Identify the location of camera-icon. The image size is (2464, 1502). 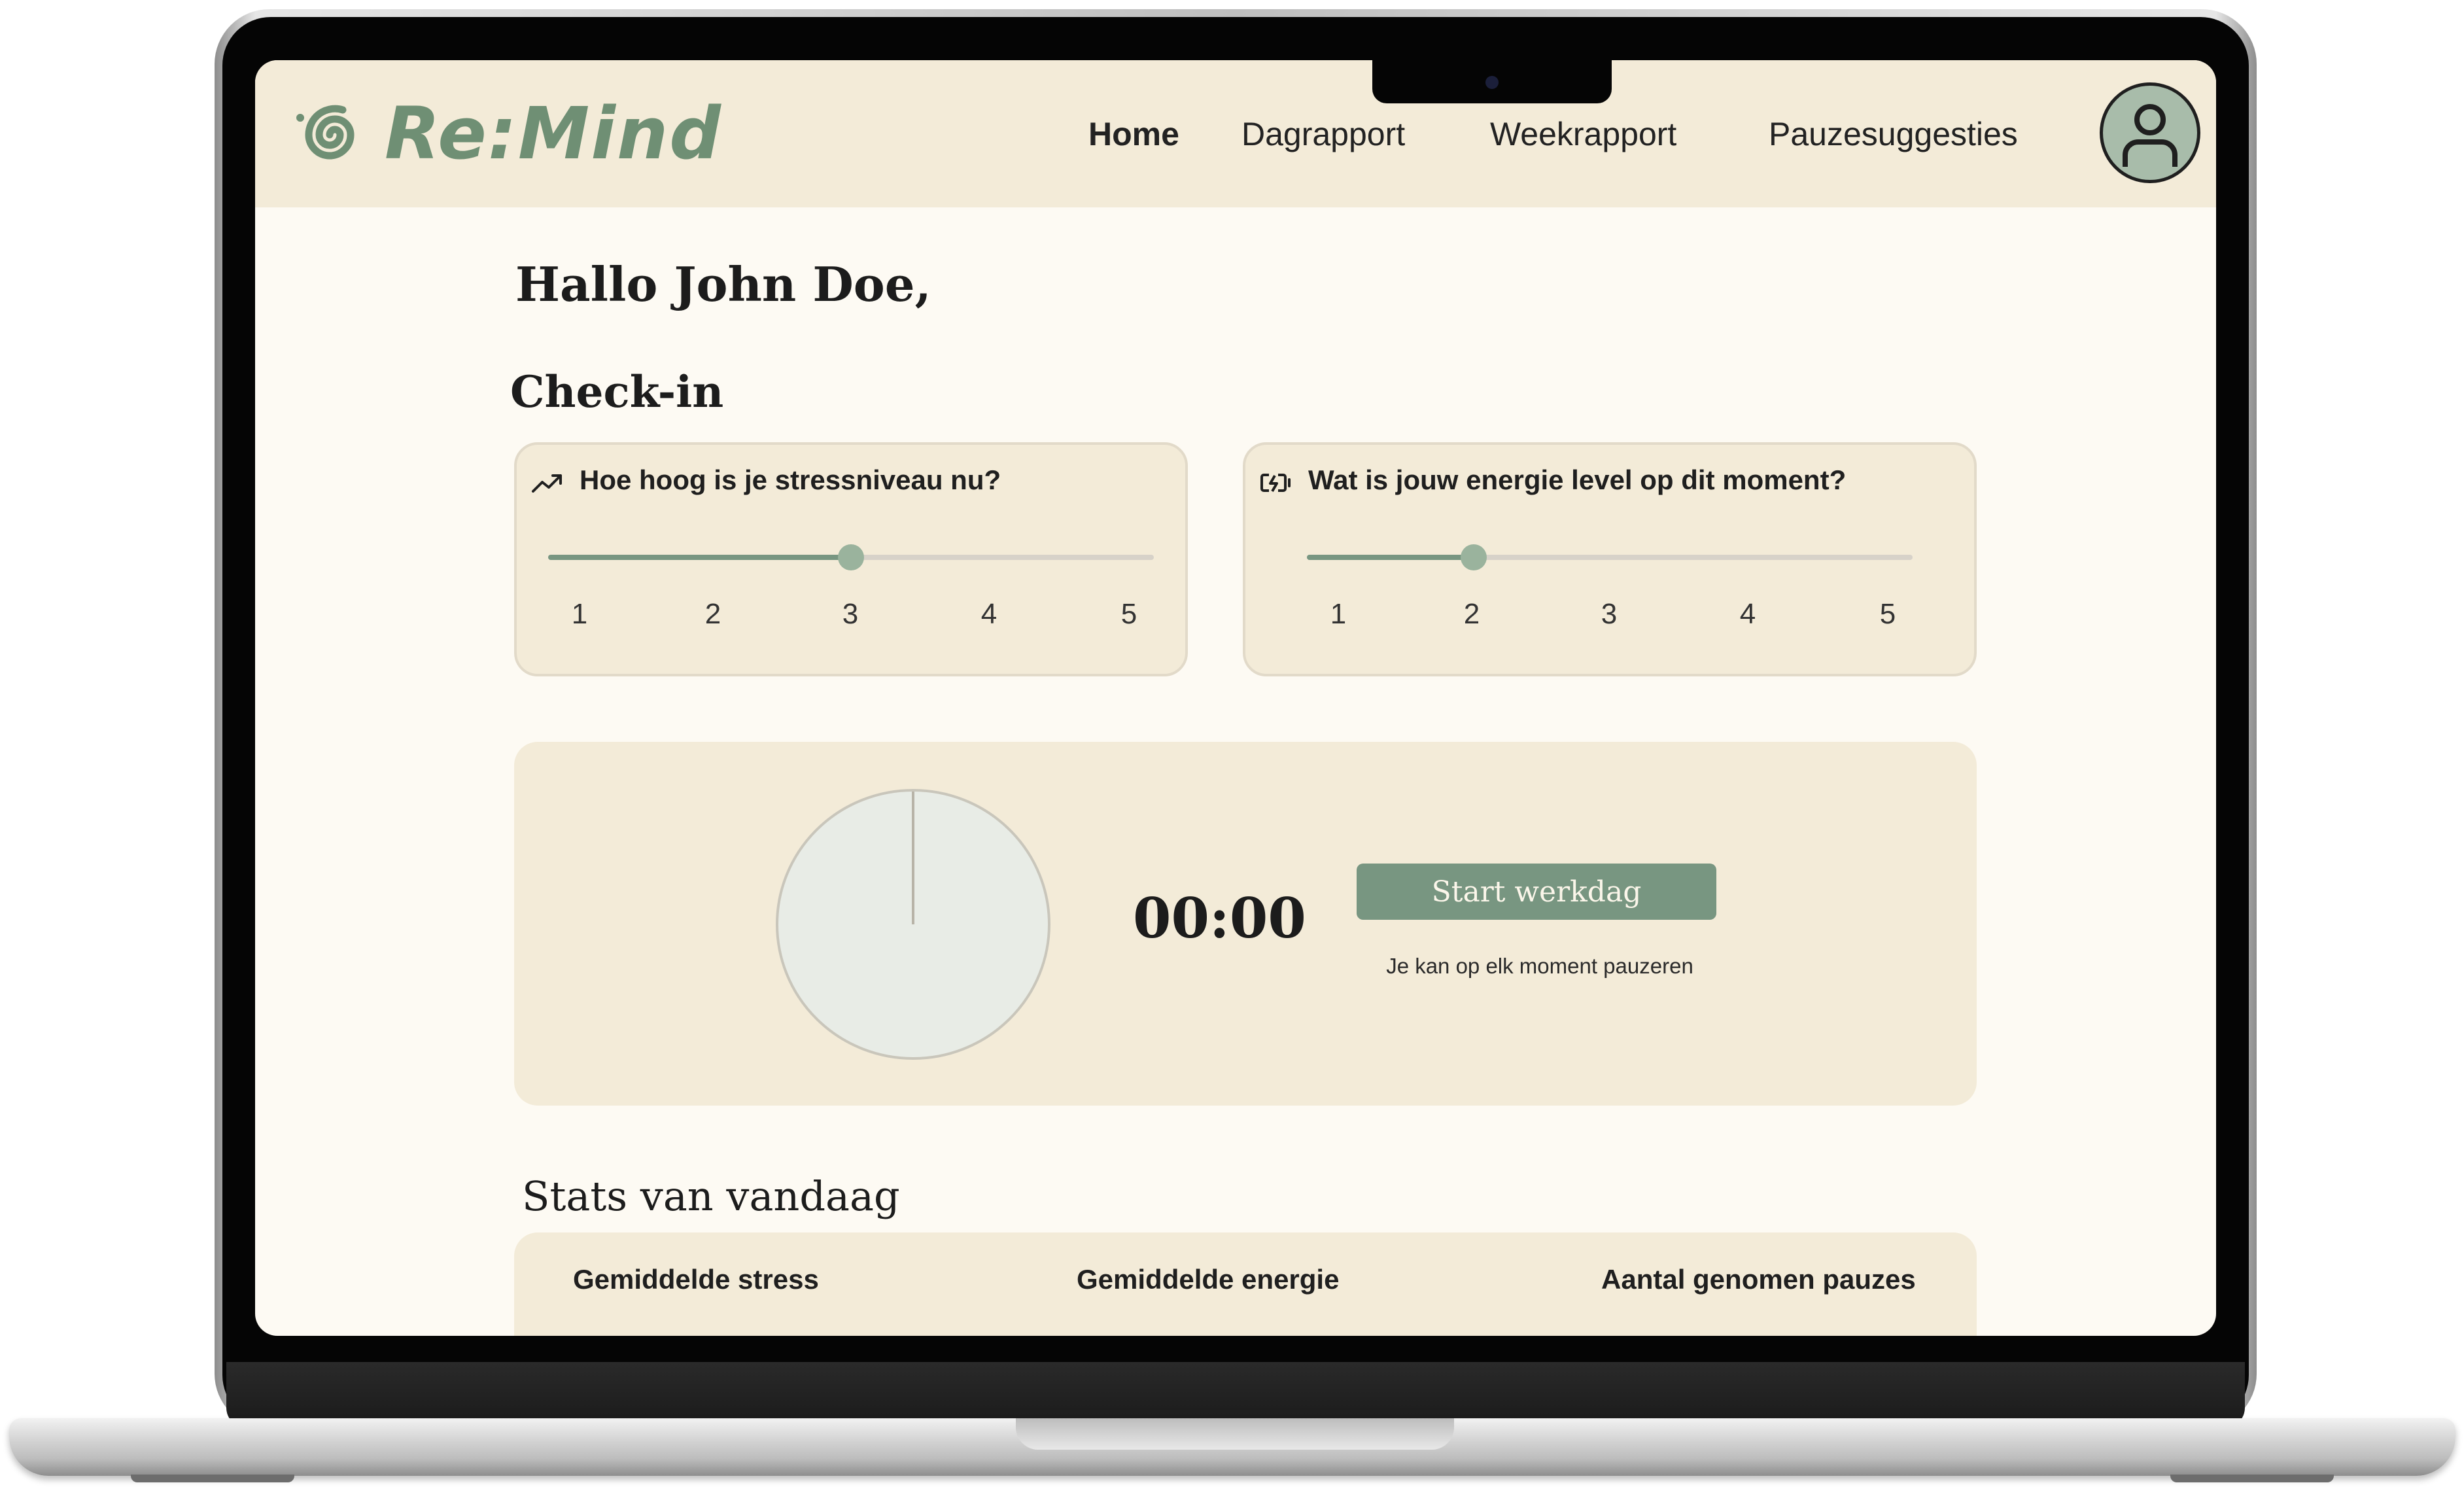
(1492, 82).